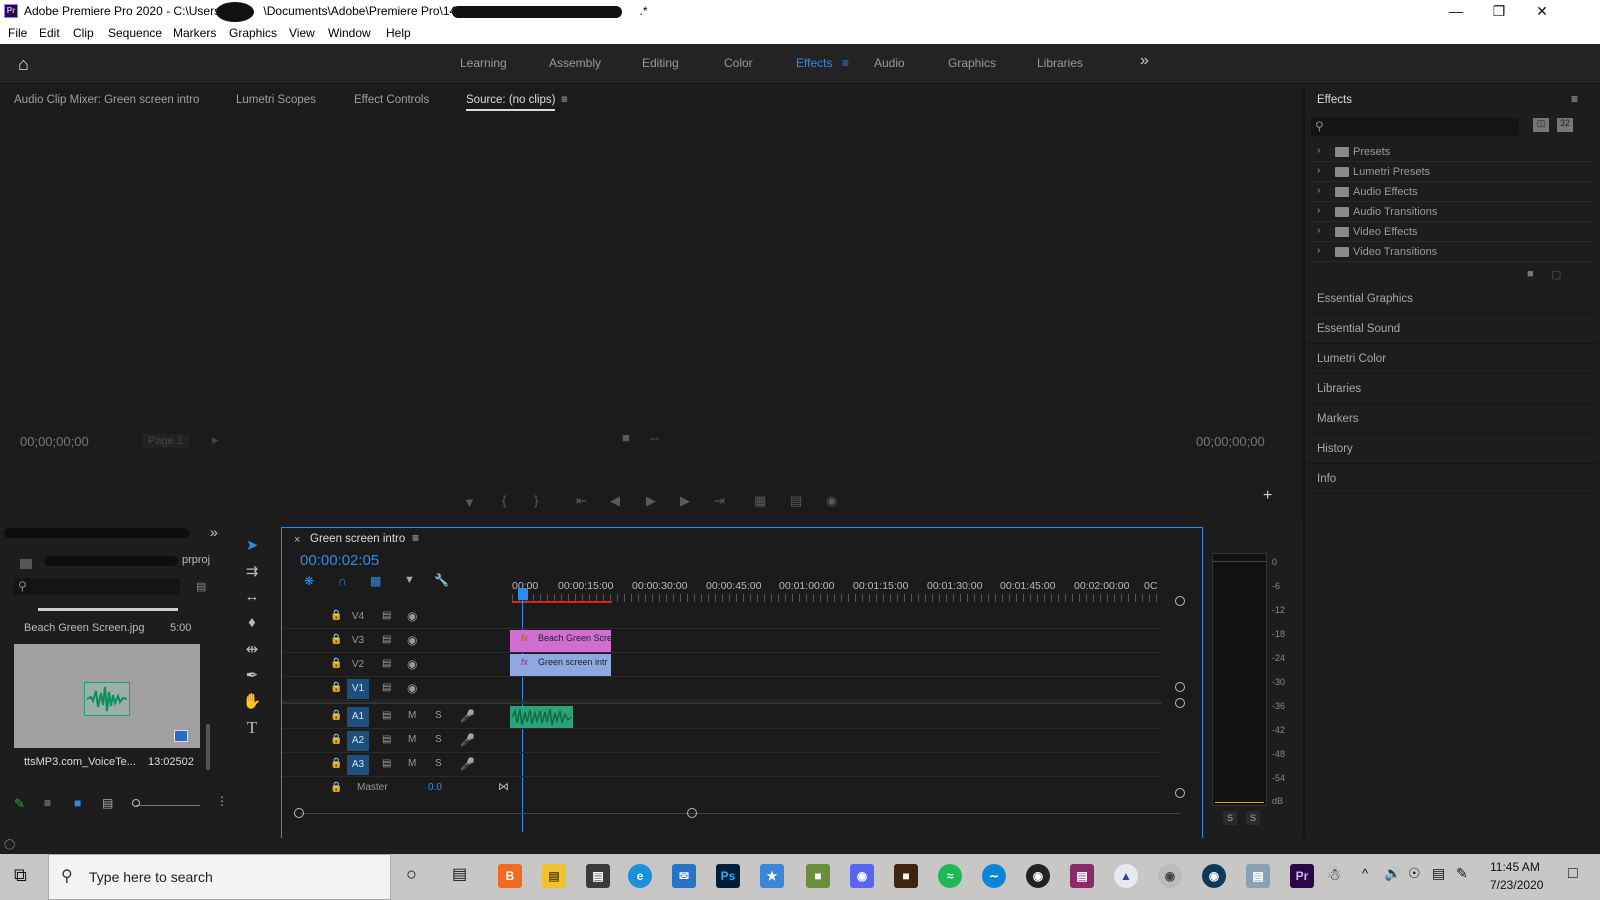 Image resolution: width=1600 pixels, height=900 pixels. What do you see at coordinates (1144, 61) in the screenshot?
I see `more-workspaces-button: »` at bounding box center [1144, 61].